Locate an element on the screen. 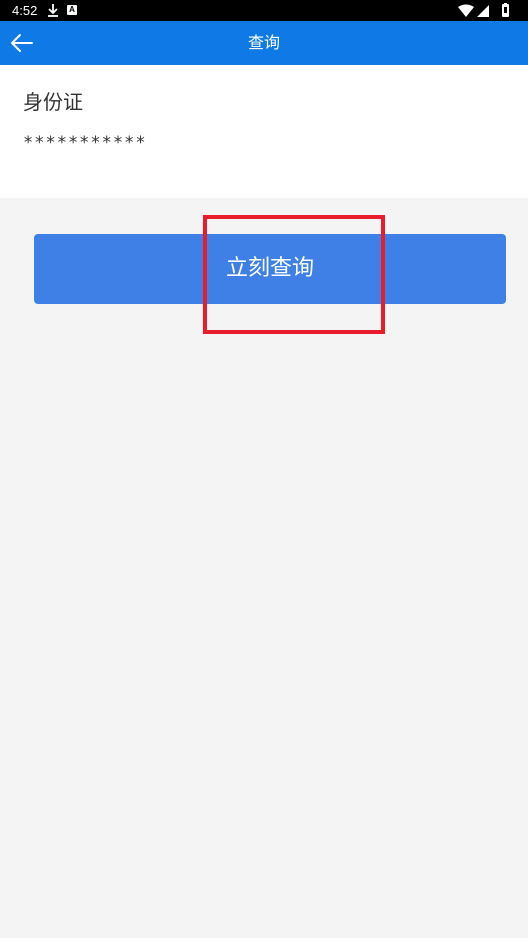 The image size is (528, 938). a-badge-icon: A is located at coordinates (72, 10).